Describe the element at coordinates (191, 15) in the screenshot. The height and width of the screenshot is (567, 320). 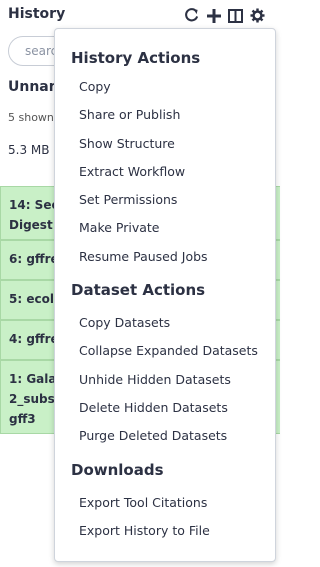
I see `refresh-icon` at that location.